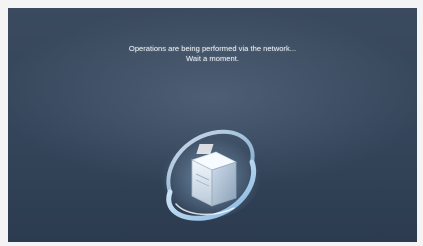  I want to click on status-message-line-2: Wait a moment., so click(212, 58).